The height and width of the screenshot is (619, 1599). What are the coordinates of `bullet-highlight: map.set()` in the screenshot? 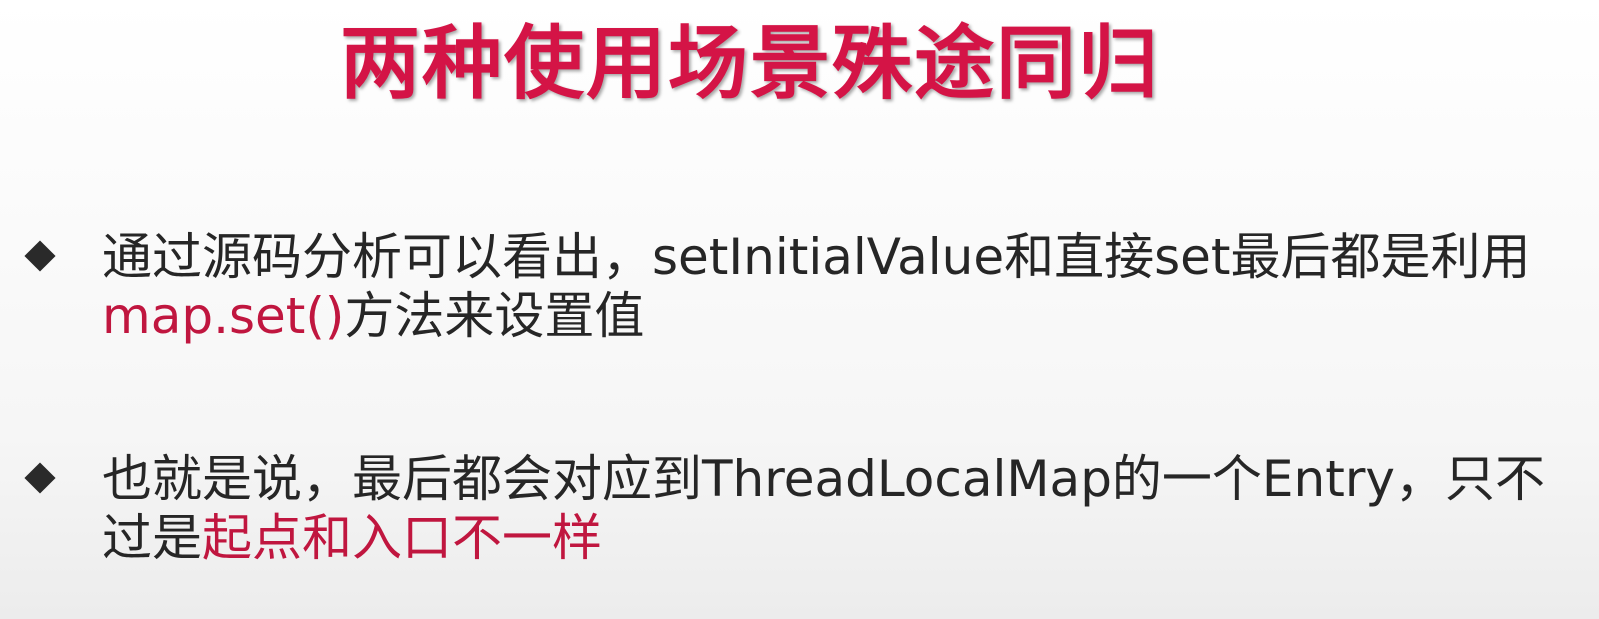 It's located at (223, 316).